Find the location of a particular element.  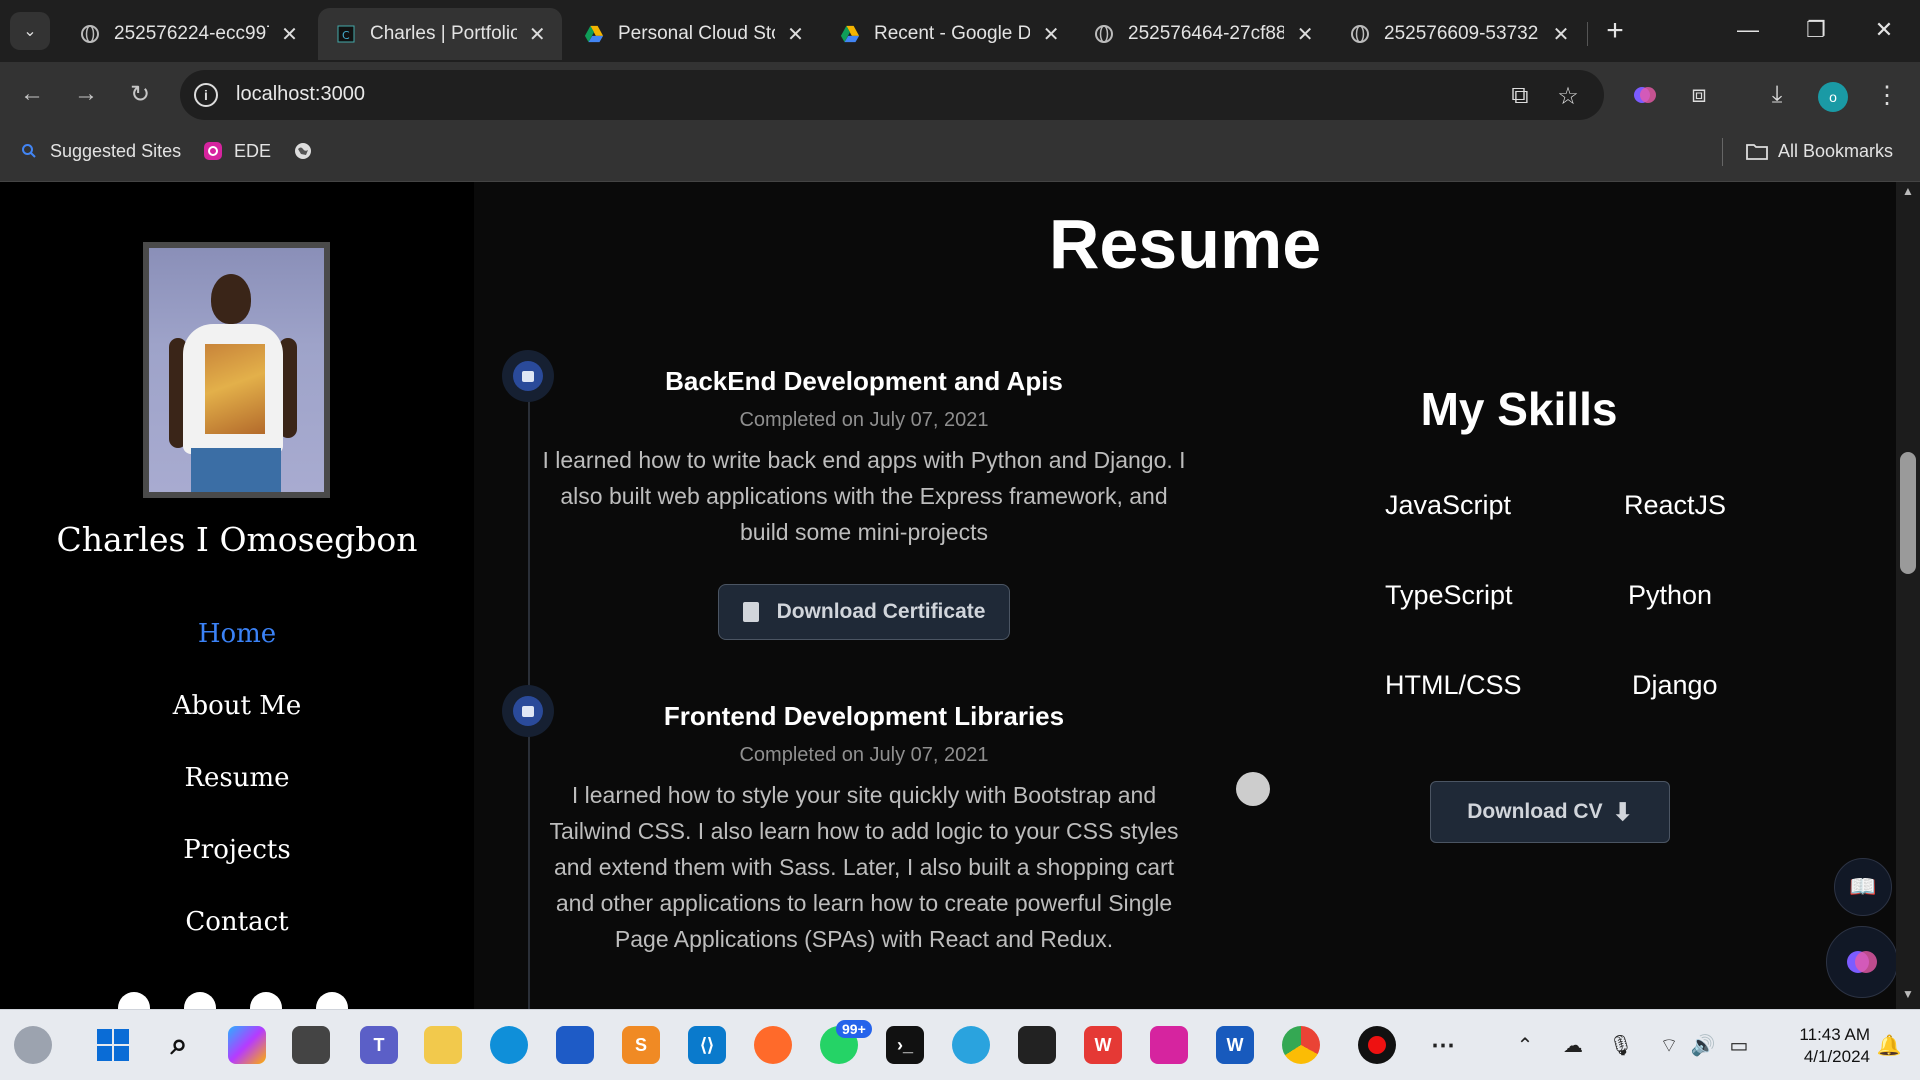

twitter-icon is located at coordinates (332, 1000).